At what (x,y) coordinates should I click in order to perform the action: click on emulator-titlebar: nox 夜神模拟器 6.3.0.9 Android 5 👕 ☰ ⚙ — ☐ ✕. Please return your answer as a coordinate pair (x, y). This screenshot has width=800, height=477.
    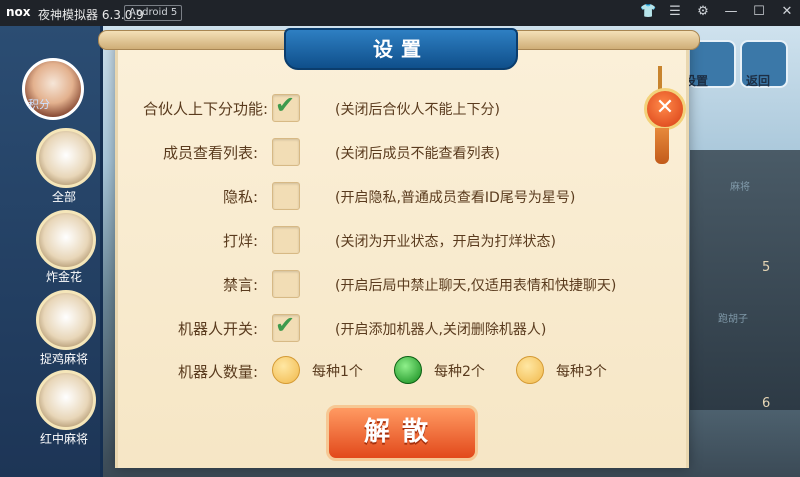
    Looking at the image, I should click on (400, 13).